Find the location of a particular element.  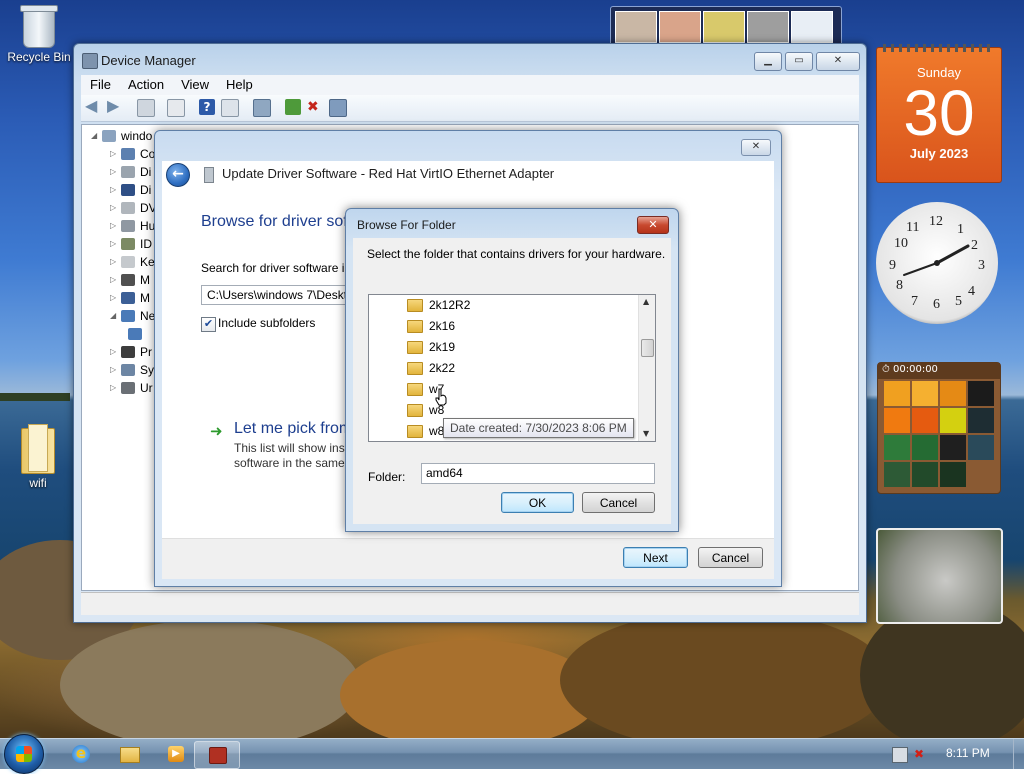

tree-node-label: Ur is located at coordinates (146, 388).